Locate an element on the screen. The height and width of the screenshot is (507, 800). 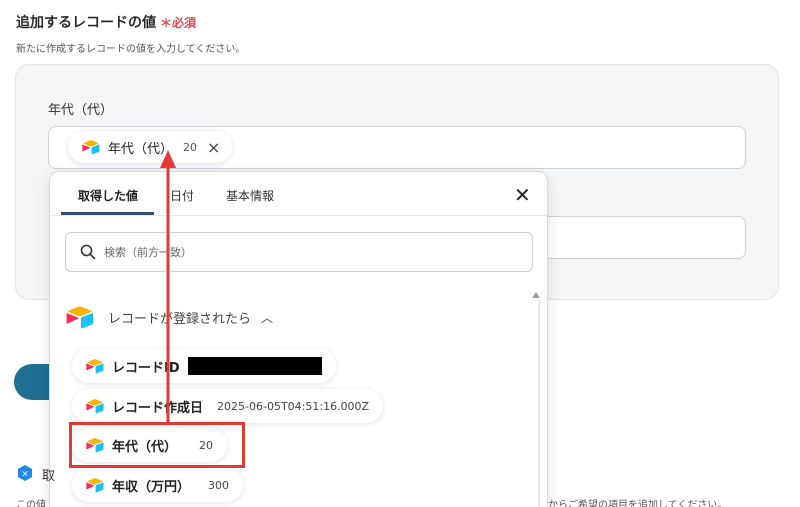
footer-text-right: からご希望の項目を追加してください。 is located at coordinates (638, 503).